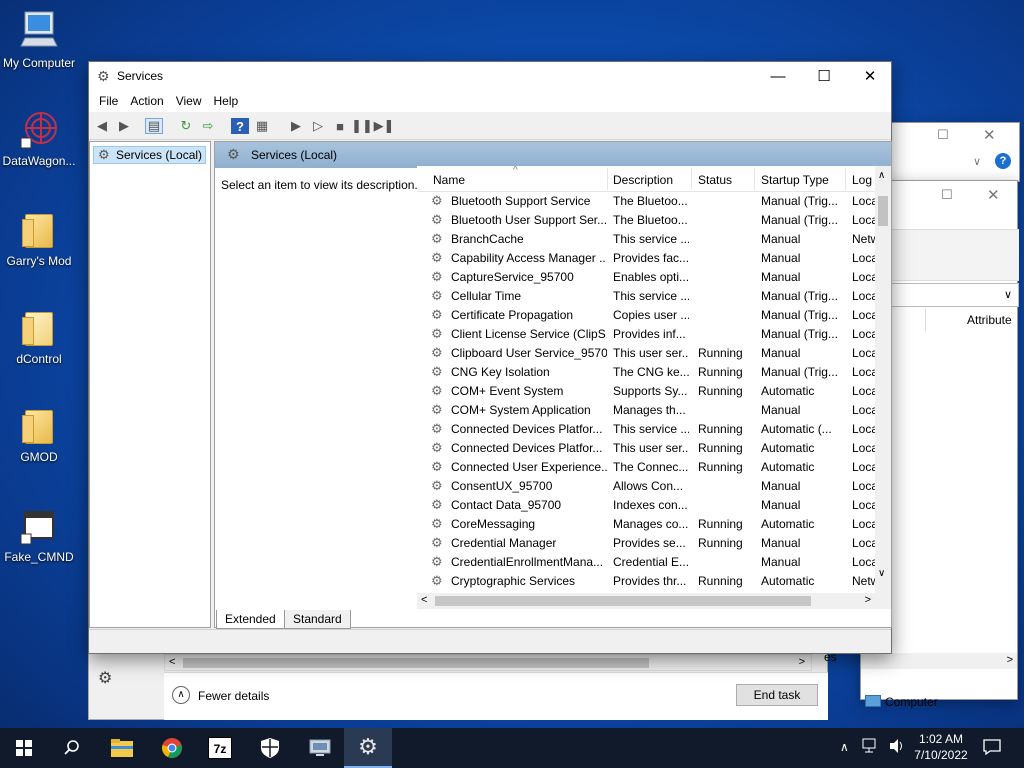  I want to click on network-app-button, so click(320, 748).